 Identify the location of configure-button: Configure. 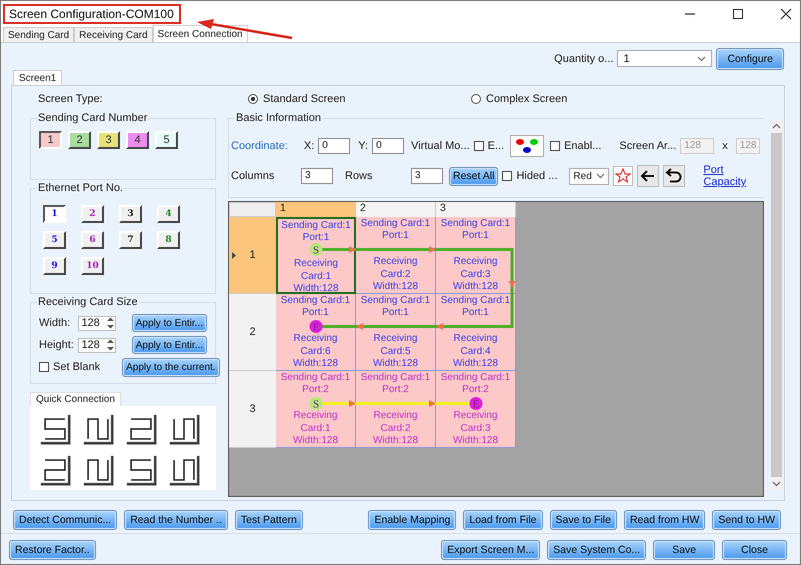
(750, 59).